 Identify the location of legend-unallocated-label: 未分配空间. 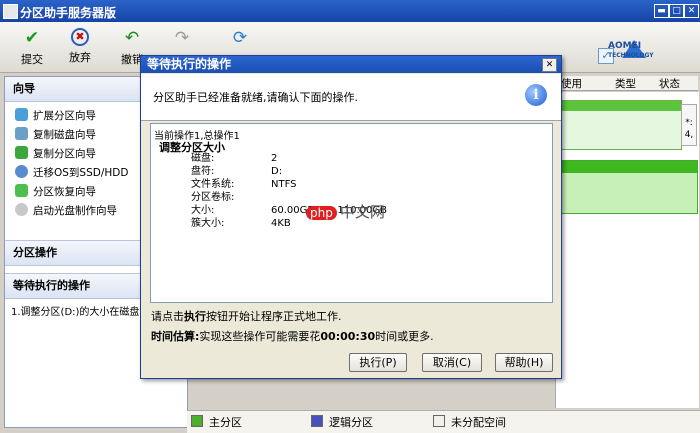
(478, 422).